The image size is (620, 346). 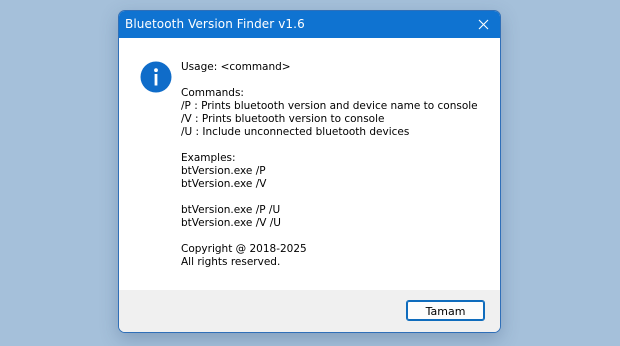 What do you see at coordinates (244, 249) in the screenshot?
I see `copyright-line: Copyright @ 2018-2025` at bounding box center [244, 249].